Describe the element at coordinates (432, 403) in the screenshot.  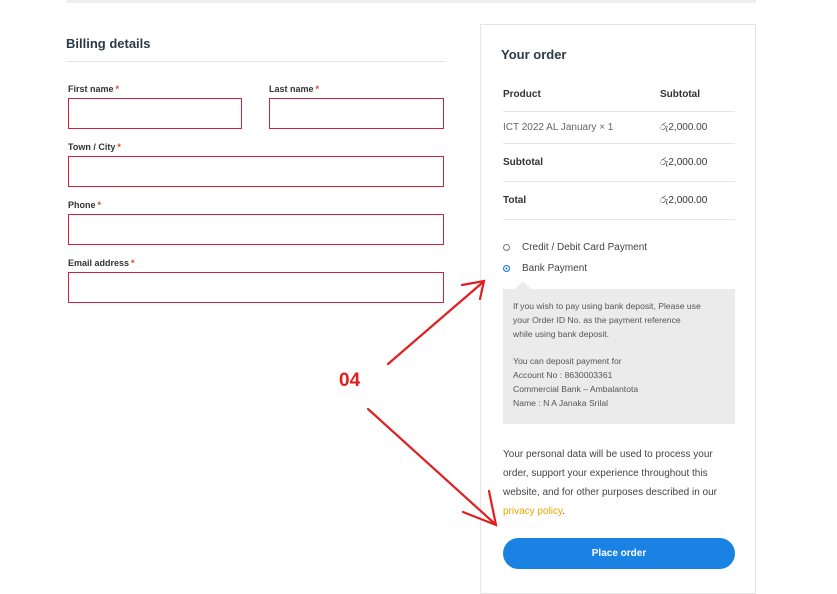
I see `annotation-arrows` at that location.